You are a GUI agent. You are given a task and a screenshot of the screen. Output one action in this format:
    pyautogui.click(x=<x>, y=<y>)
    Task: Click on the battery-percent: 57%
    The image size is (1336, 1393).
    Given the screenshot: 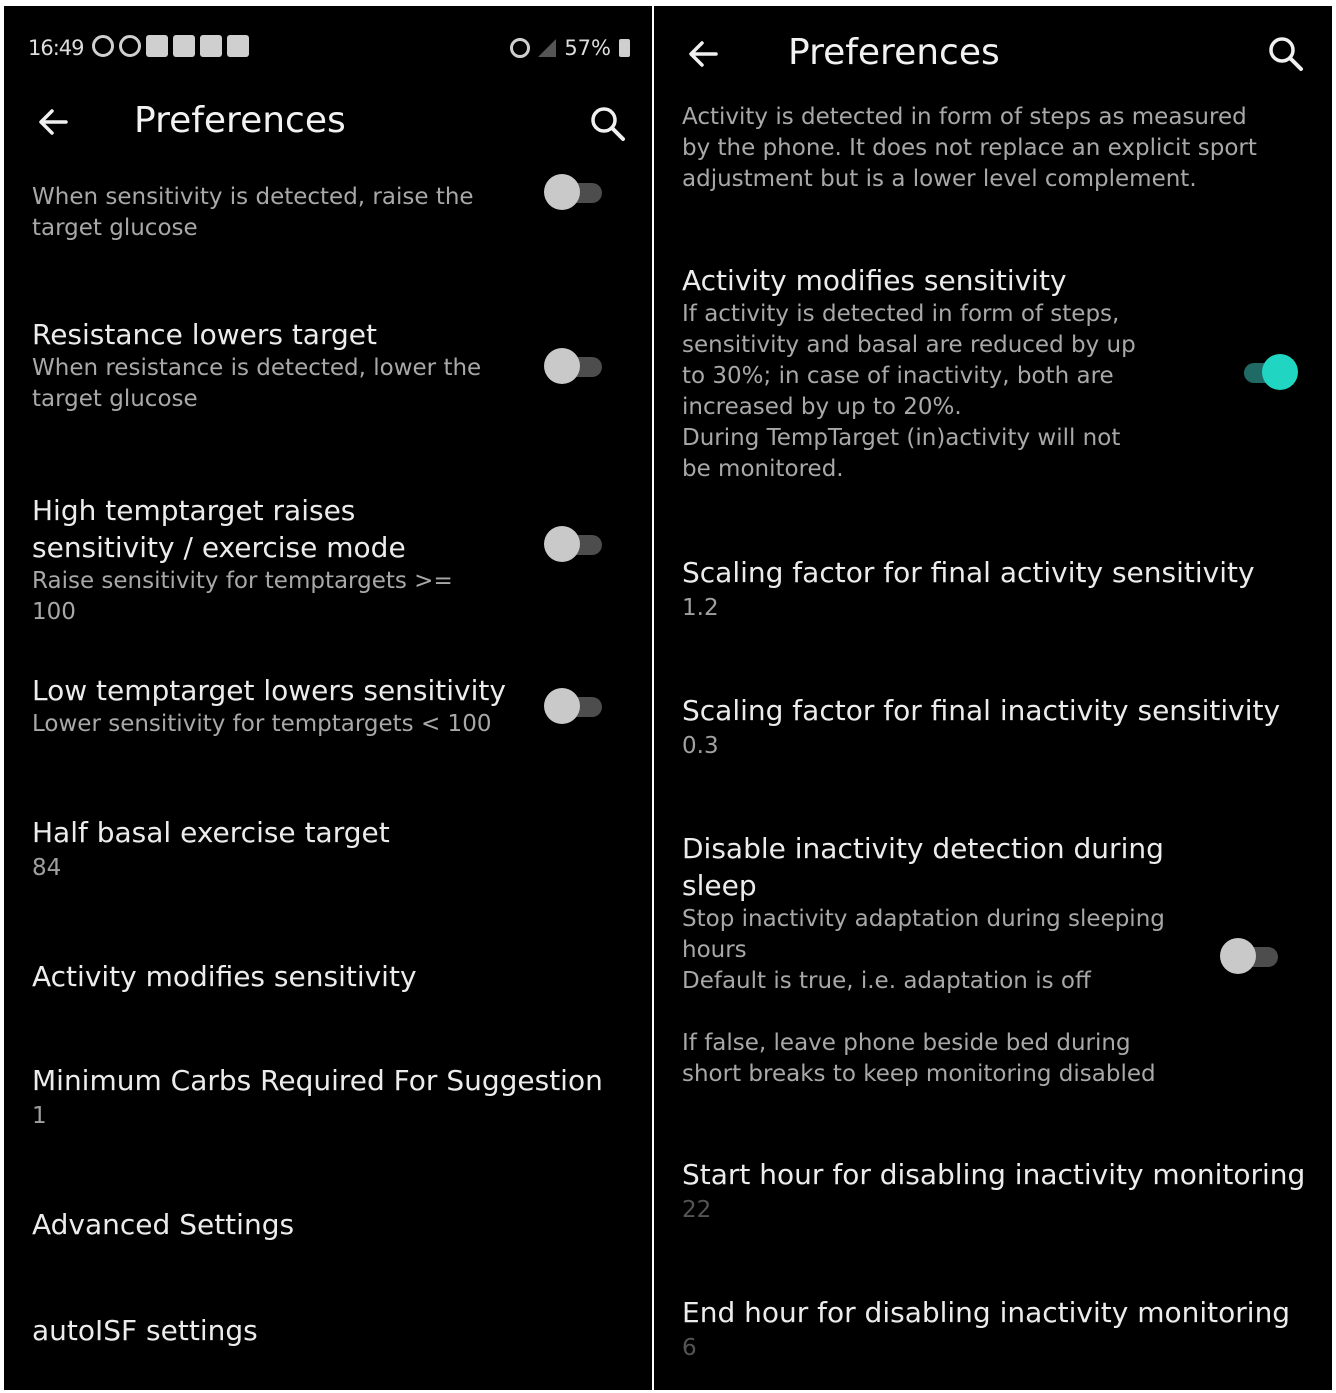 What is the action you would take?
    pyautogui.click(x=587, y=48)
    